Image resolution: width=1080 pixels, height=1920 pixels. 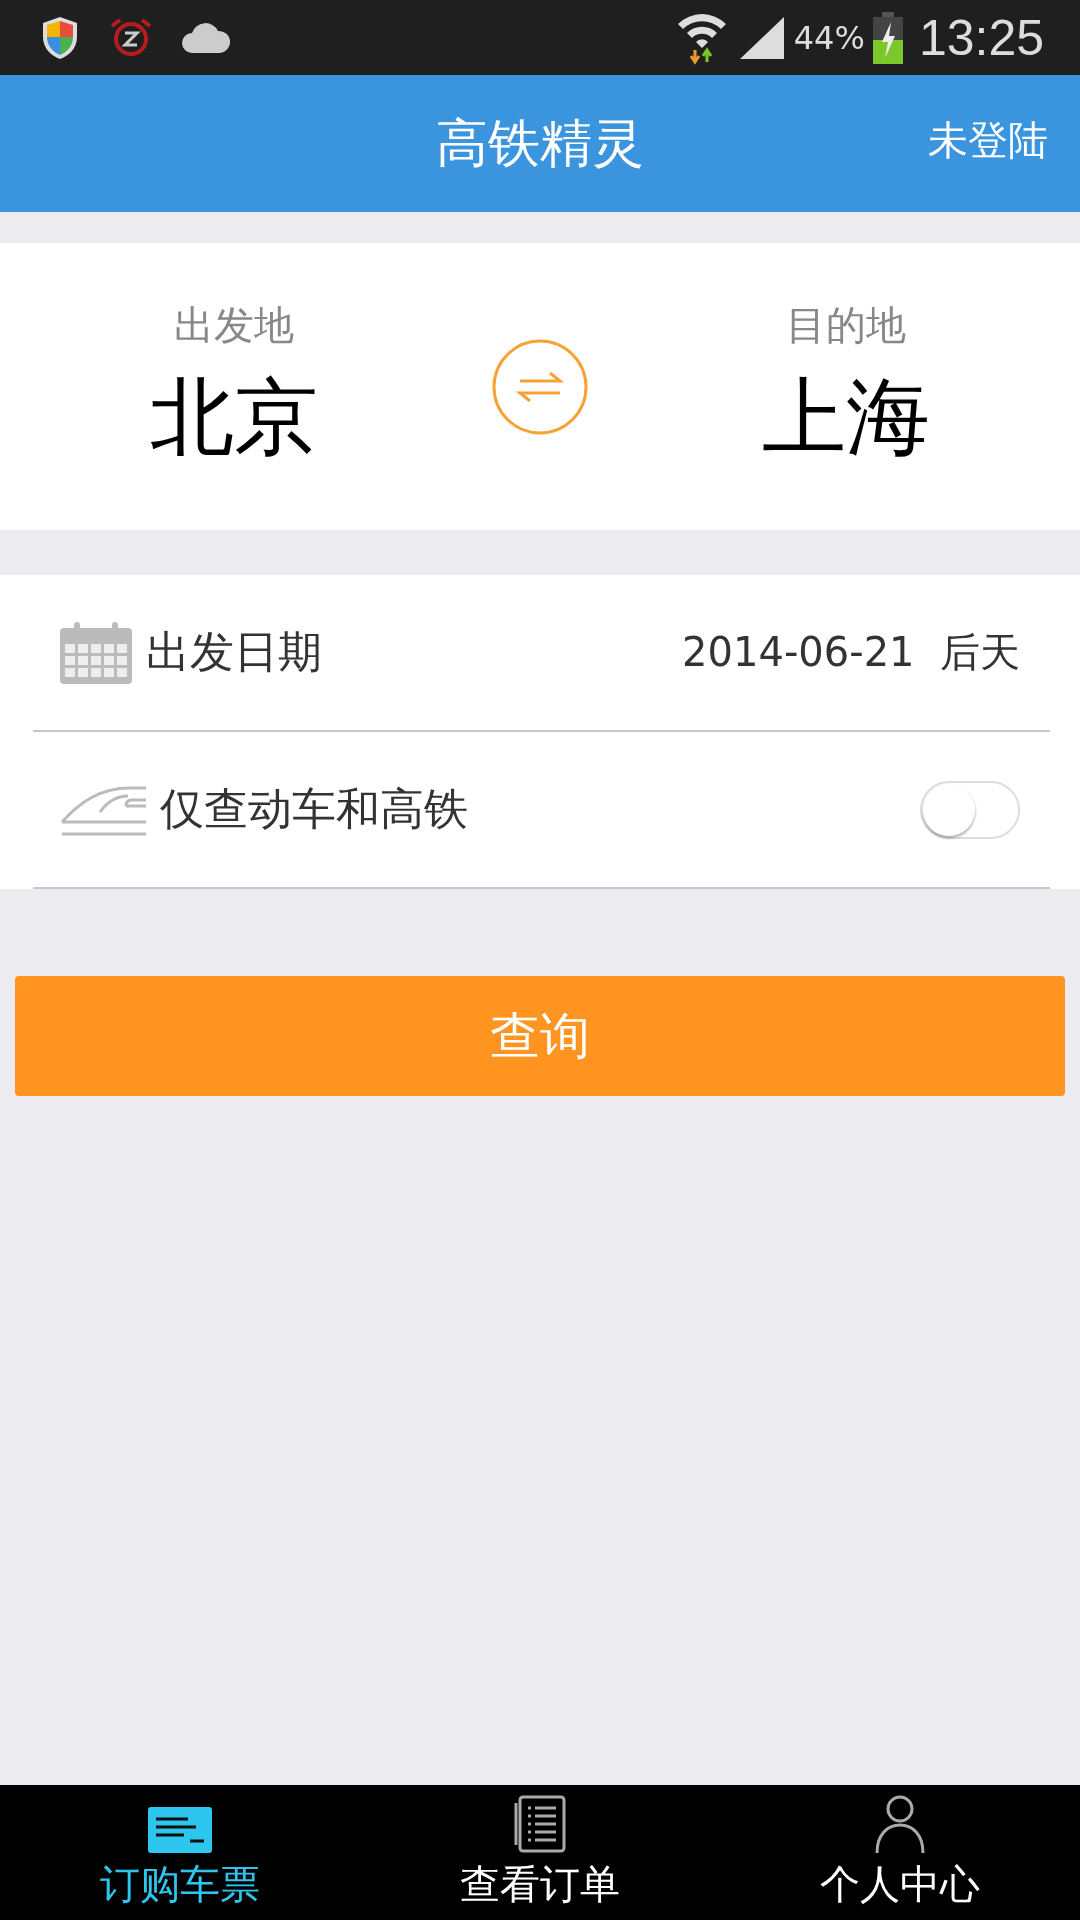 I want to click on cloud-icon, so click(x=206, y=37).